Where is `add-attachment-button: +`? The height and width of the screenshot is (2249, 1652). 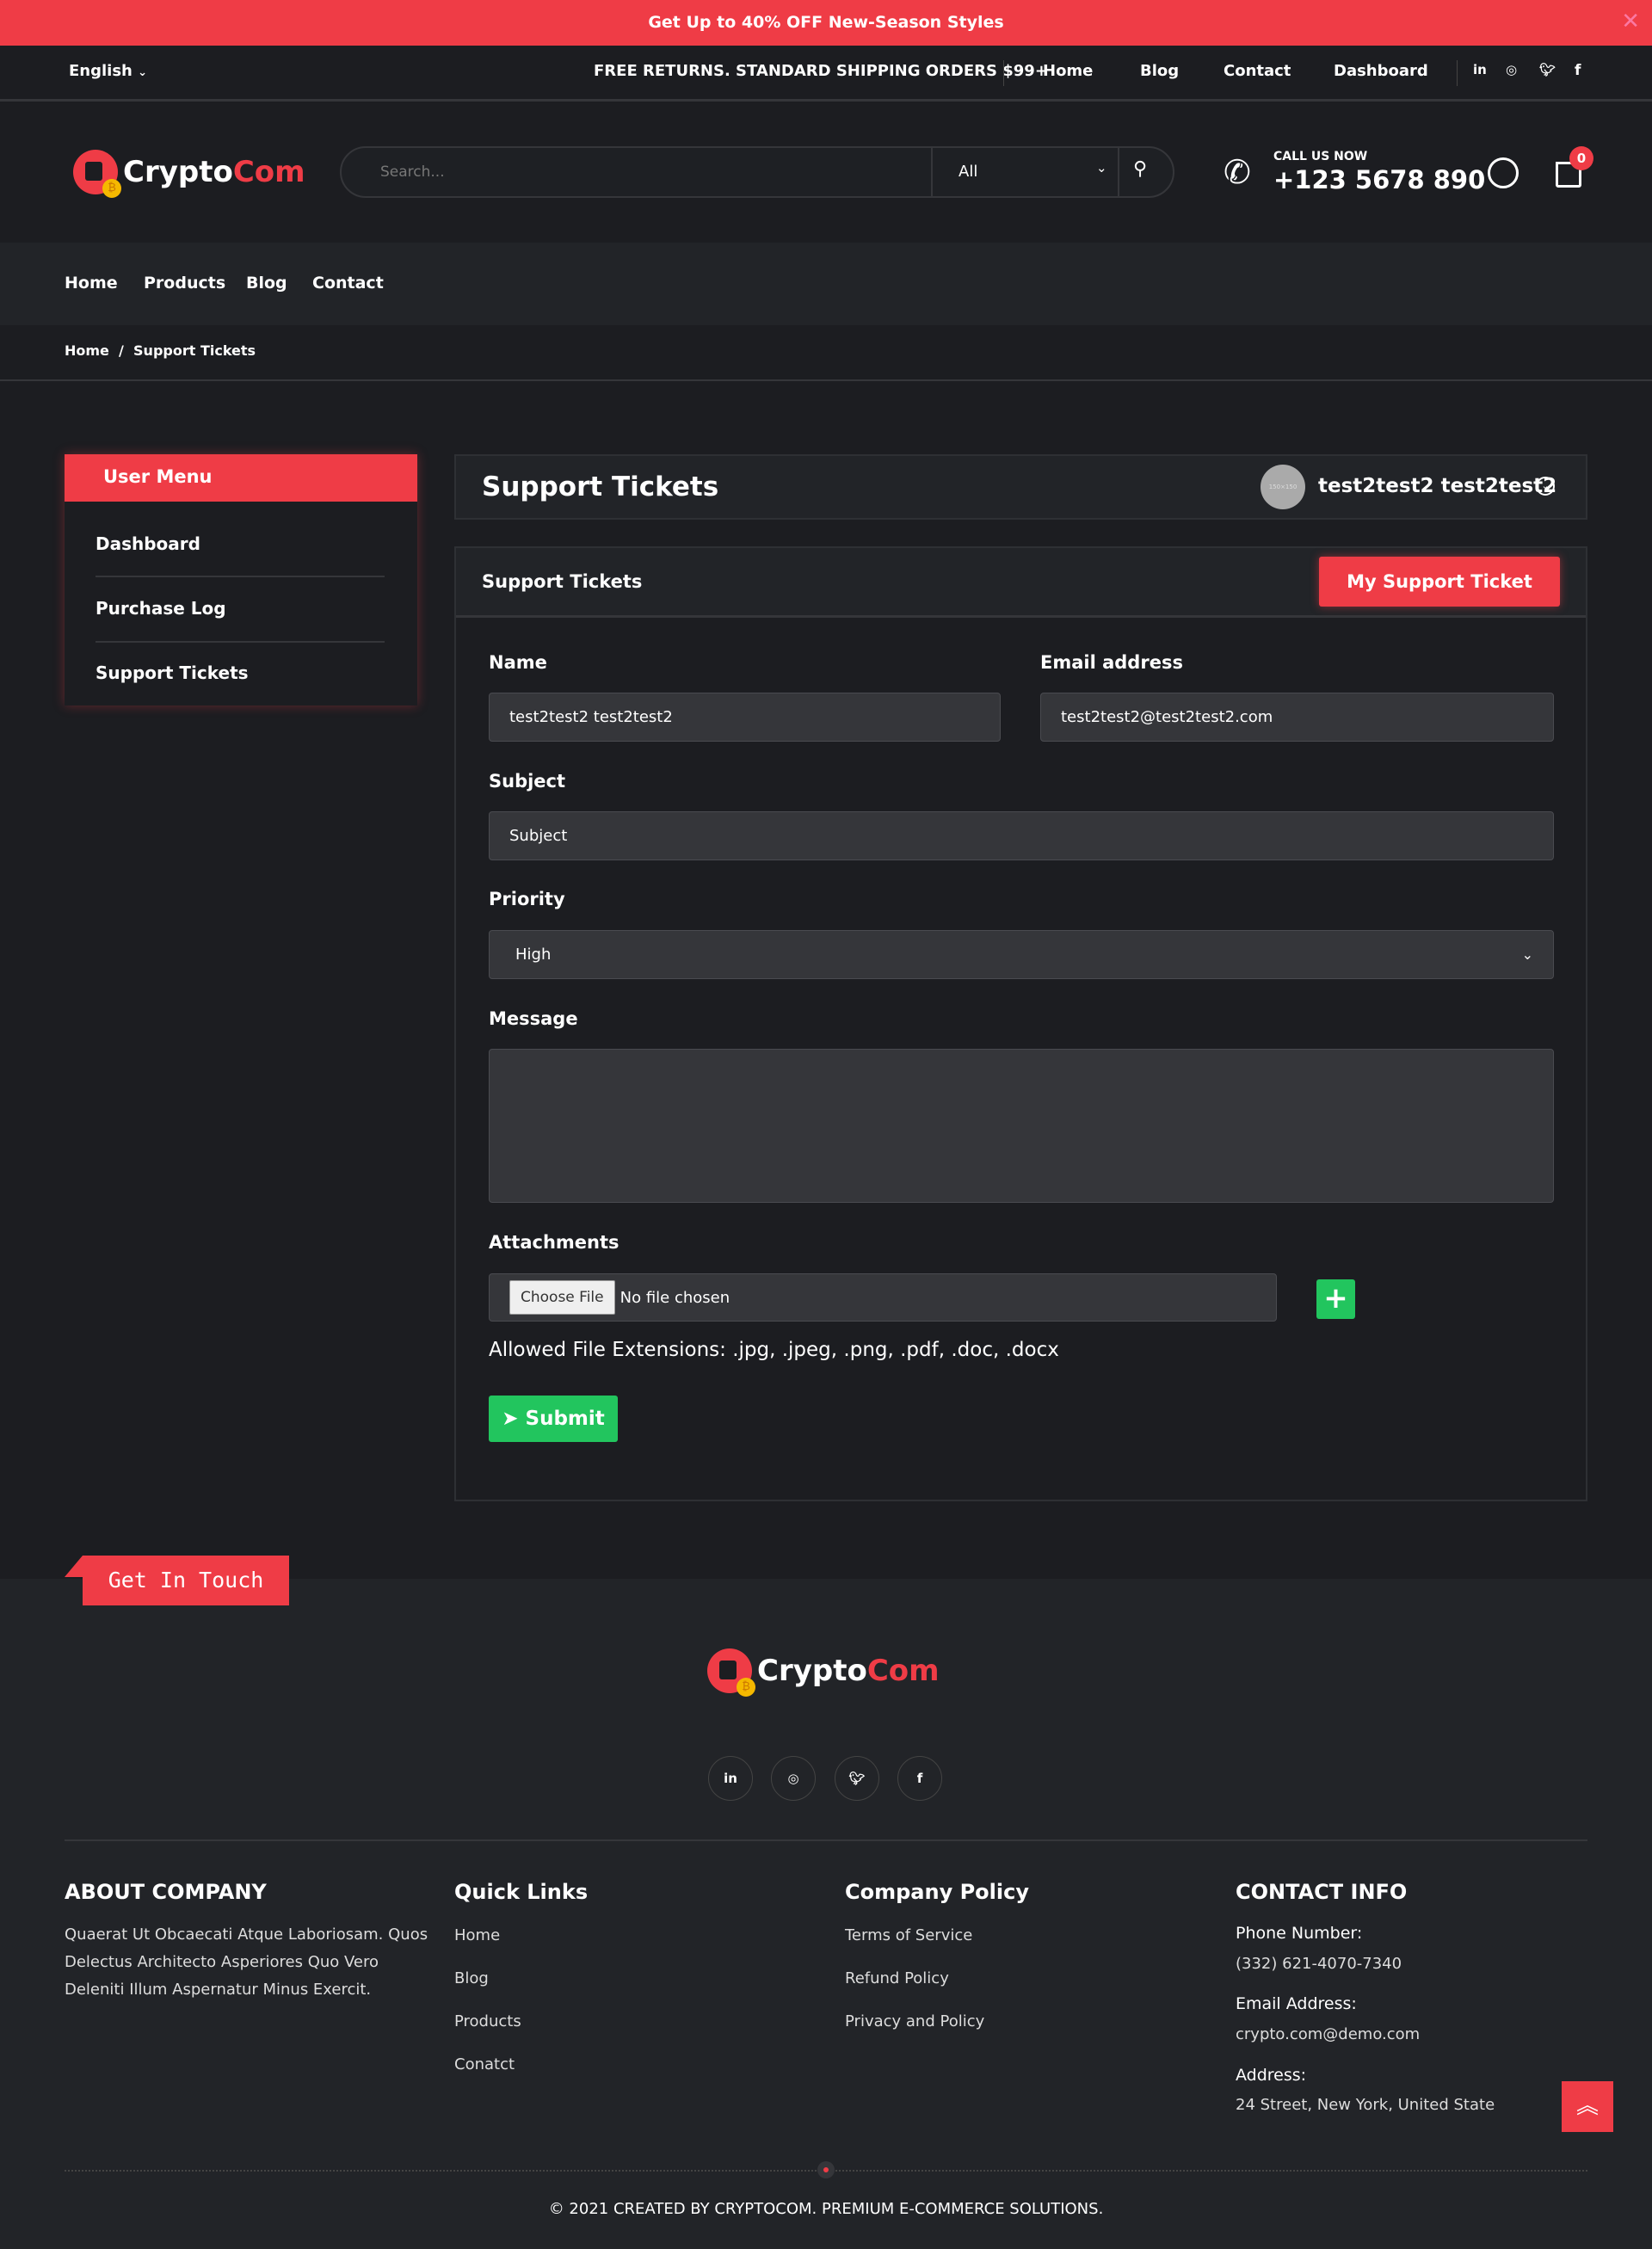
add-attachment-button: + is located at coordinates (1335, 1299).